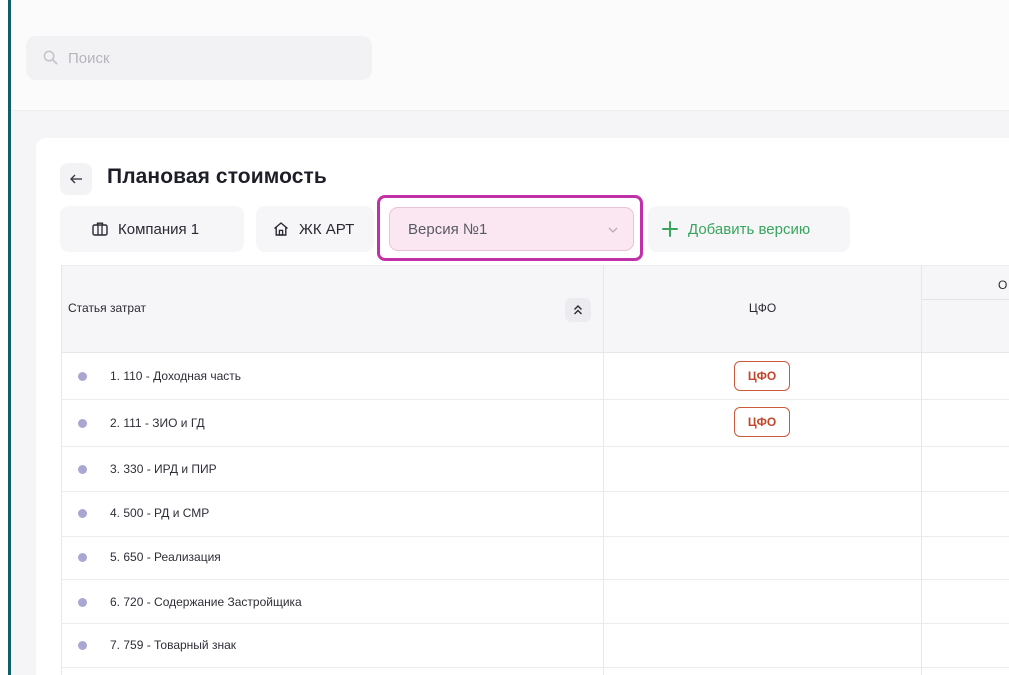 This screenshot has height=675, width=1009. I want to click on row-label: 4. 500 - РД и СМР, so click(160, 513).